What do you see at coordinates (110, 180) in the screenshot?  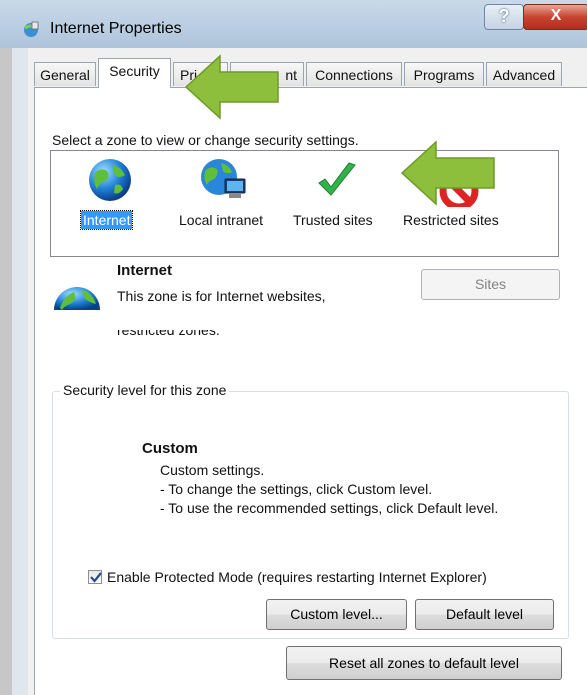 I see `globe-icon` at bounding box center [110, 180].